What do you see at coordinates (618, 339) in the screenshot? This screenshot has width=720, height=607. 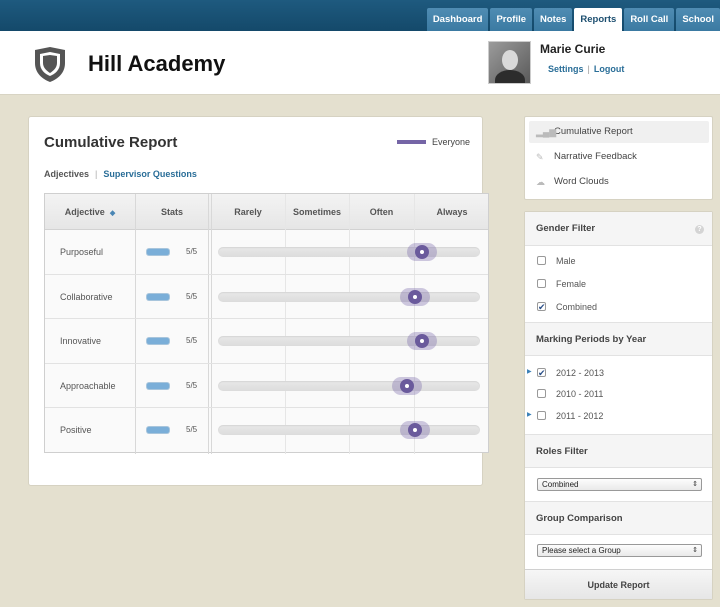 I see `marking-periods-heading: Marking Periods by Year` at bounding box center [618, 339].